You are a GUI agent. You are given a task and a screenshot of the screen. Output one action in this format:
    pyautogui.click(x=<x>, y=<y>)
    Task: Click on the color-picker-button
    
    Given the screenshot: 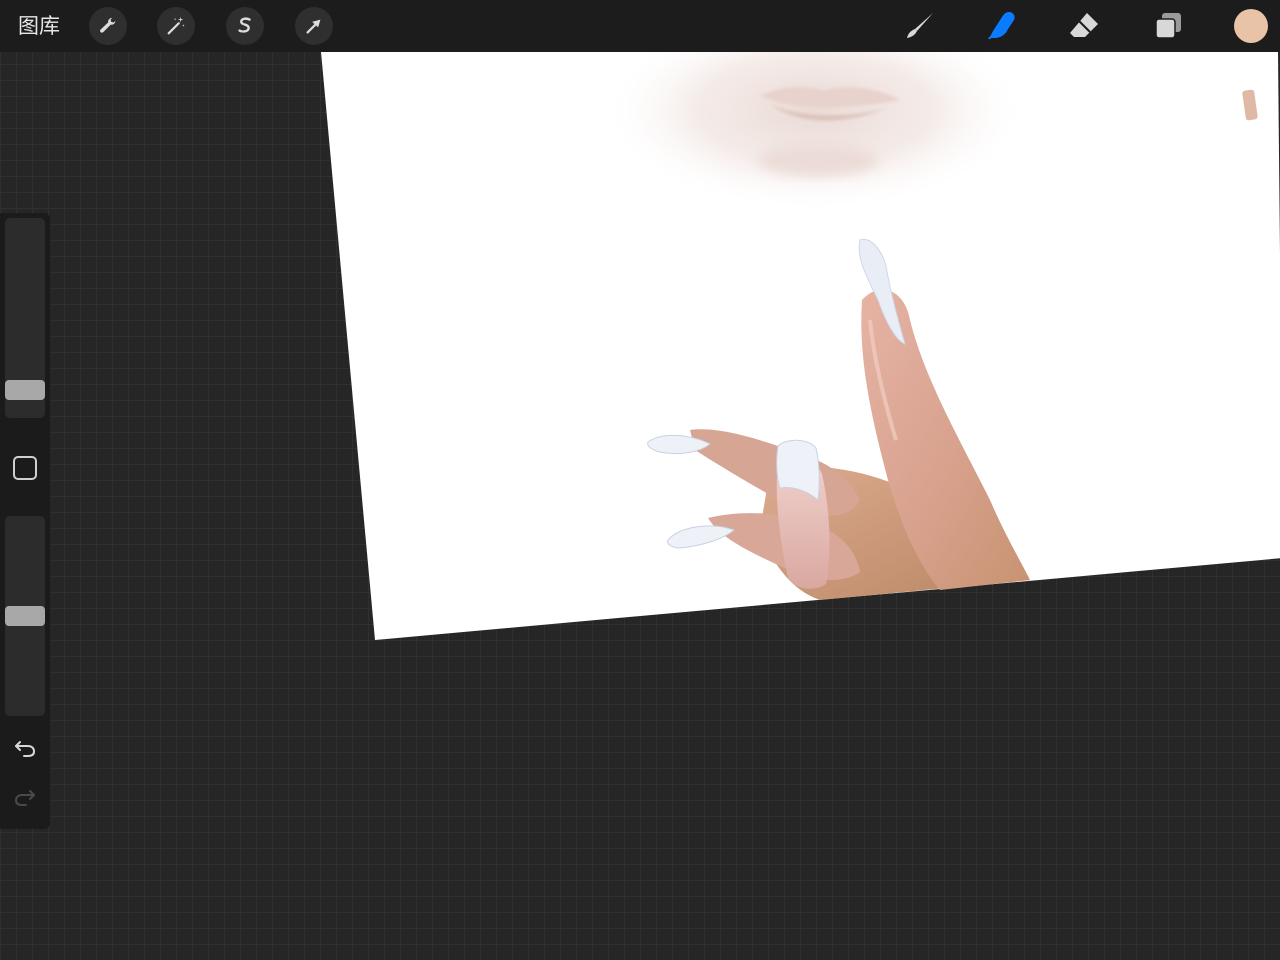 What is the action you would take?
    pyautogui.click(x=1251, y=26)
    